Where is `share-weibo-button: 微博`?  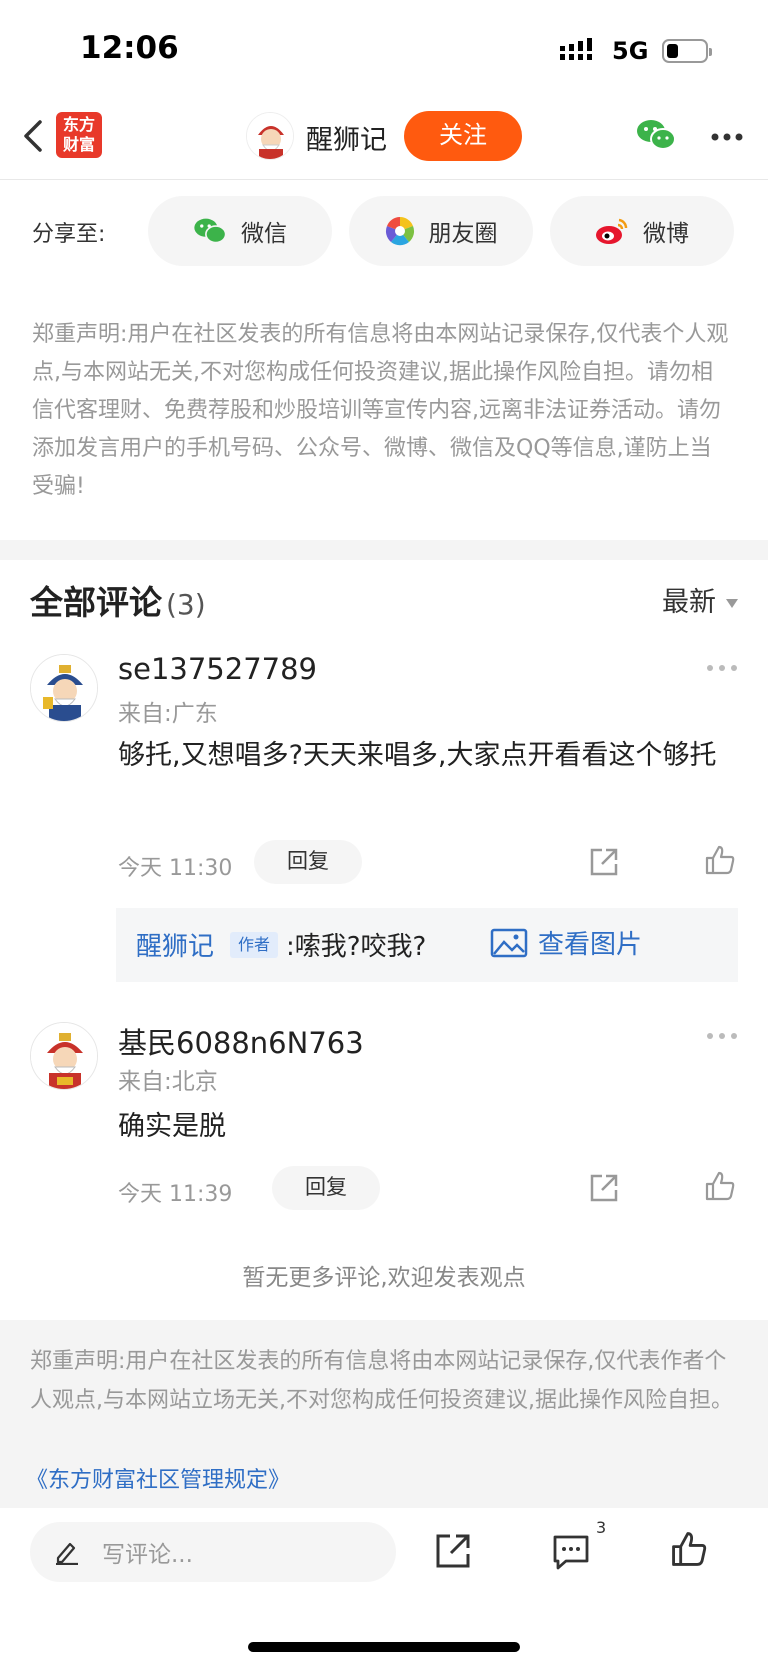 share-weibo-button: 微博 is located at coordinates (642, 231).